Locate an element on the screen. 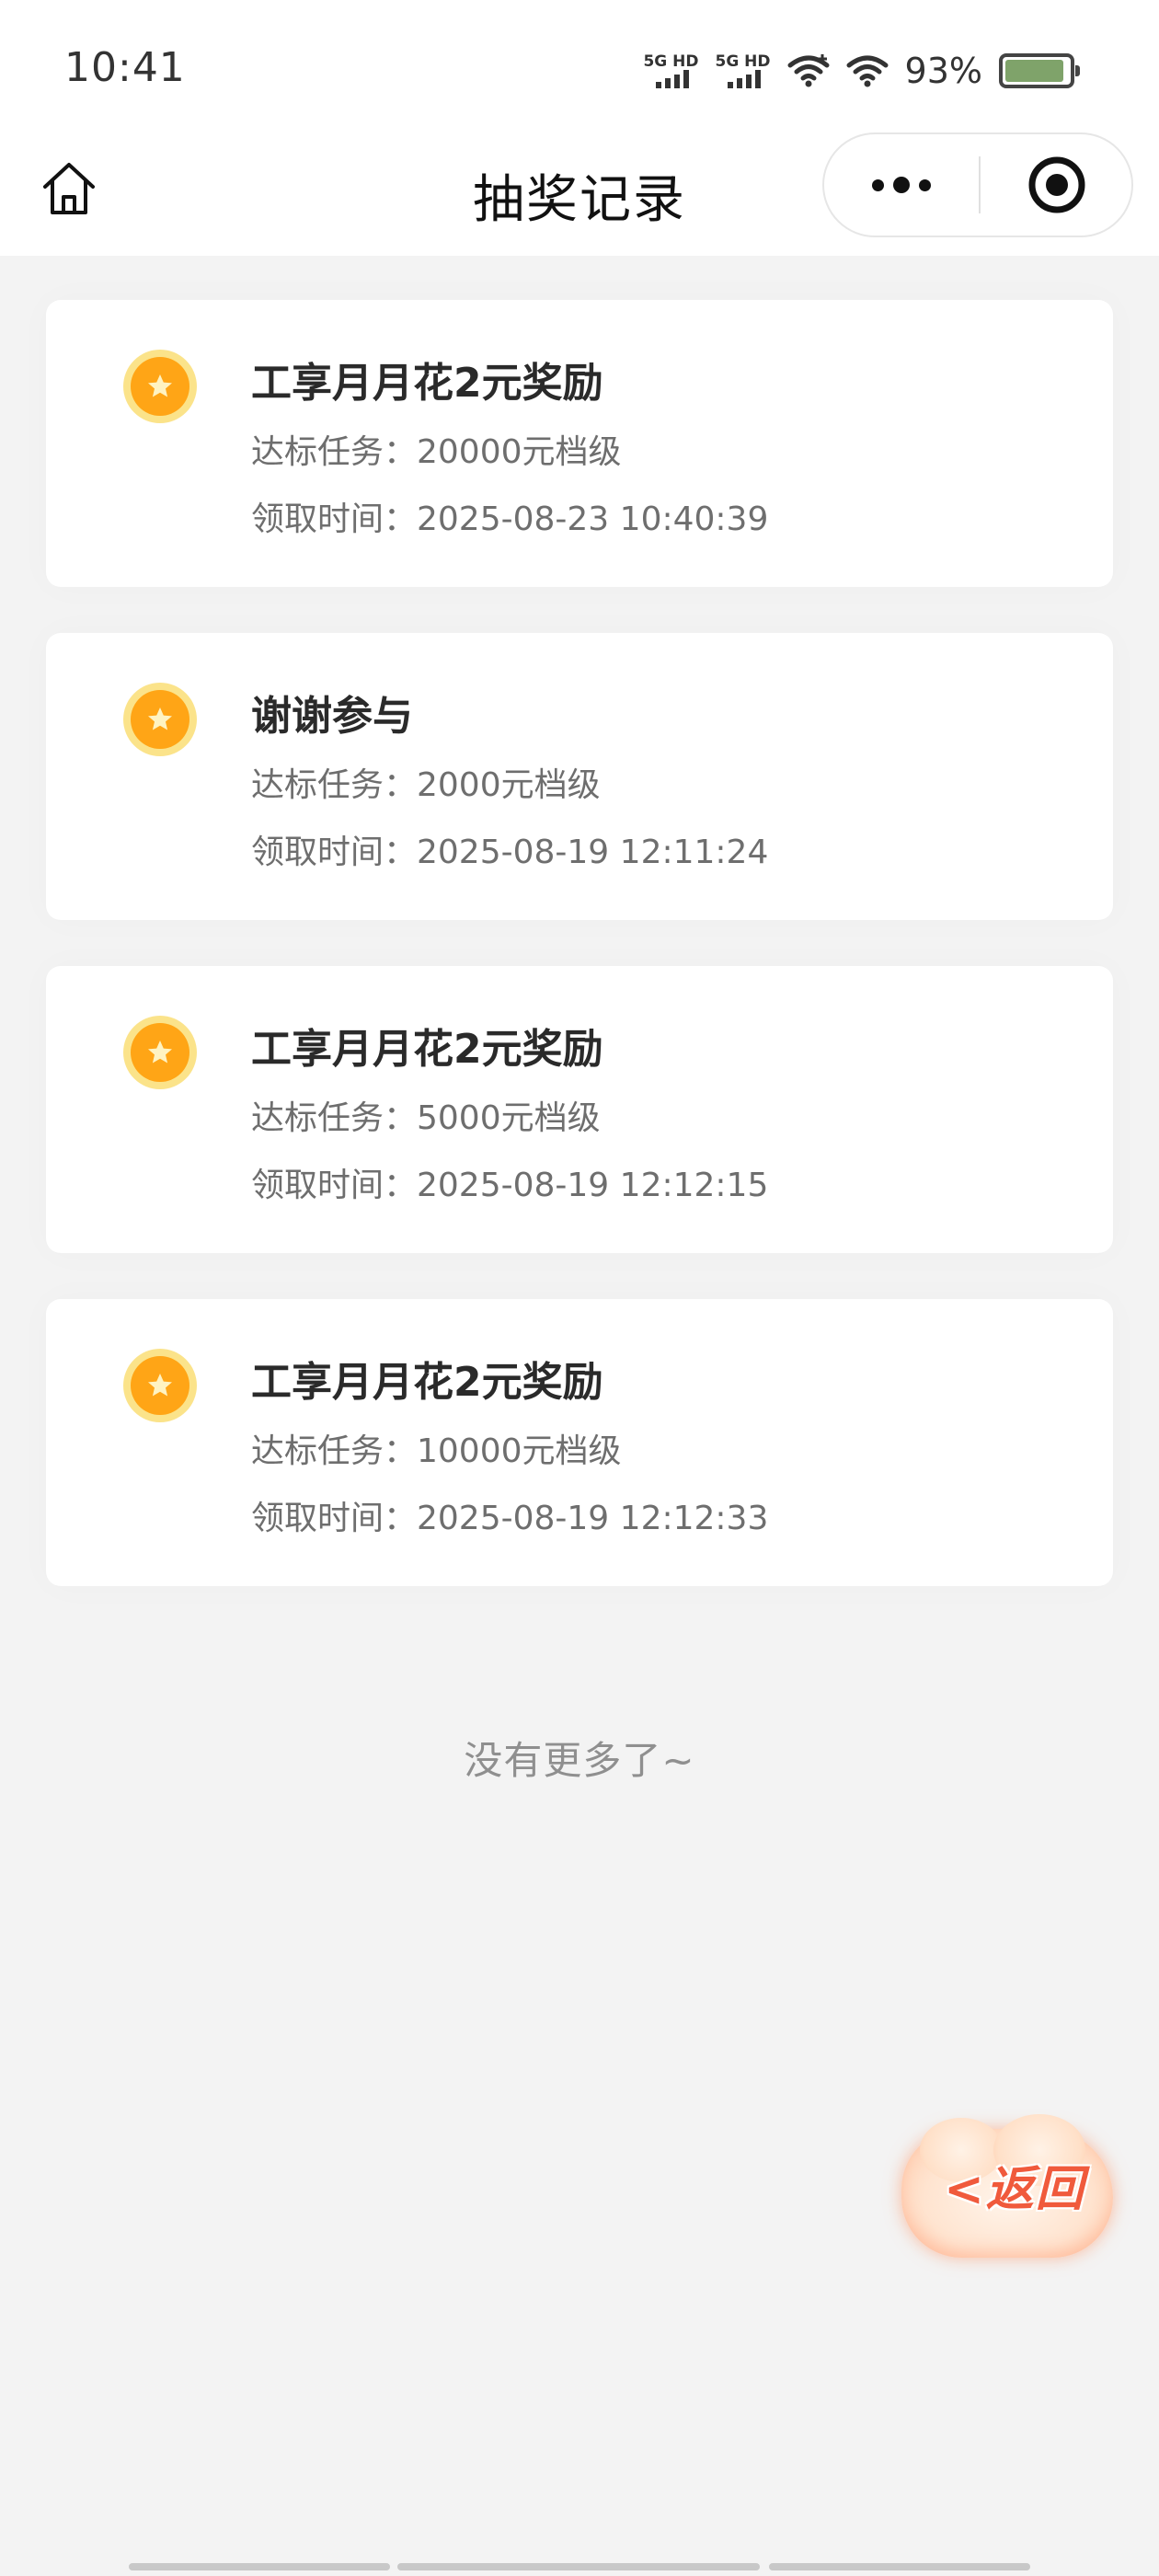  status-indicators: 5G HD 5G HD 93% is located at coordinates (861, 71).